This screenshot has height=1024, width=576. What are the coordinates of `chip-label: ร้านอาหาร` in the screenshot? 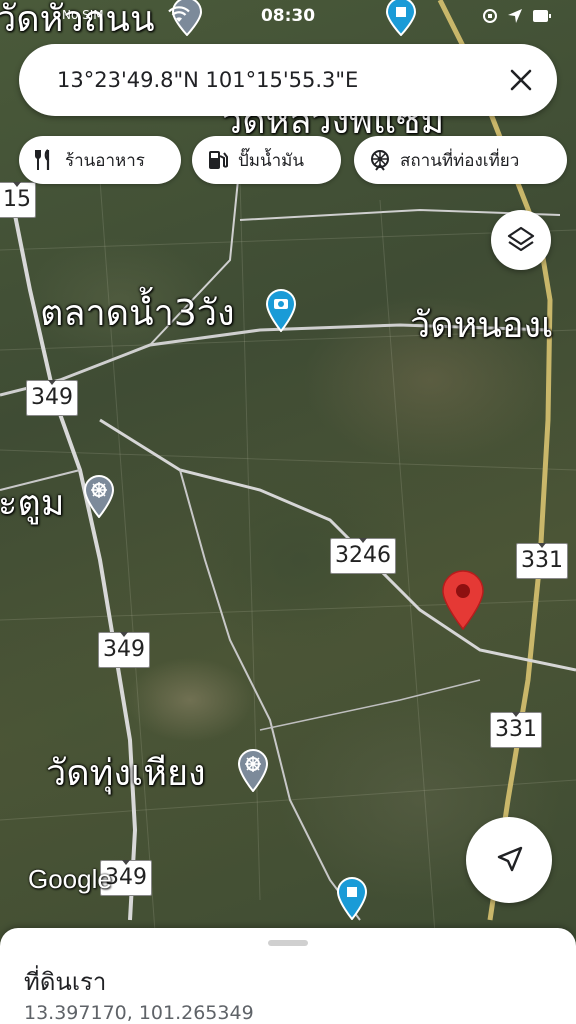 It's located at (105, 160).